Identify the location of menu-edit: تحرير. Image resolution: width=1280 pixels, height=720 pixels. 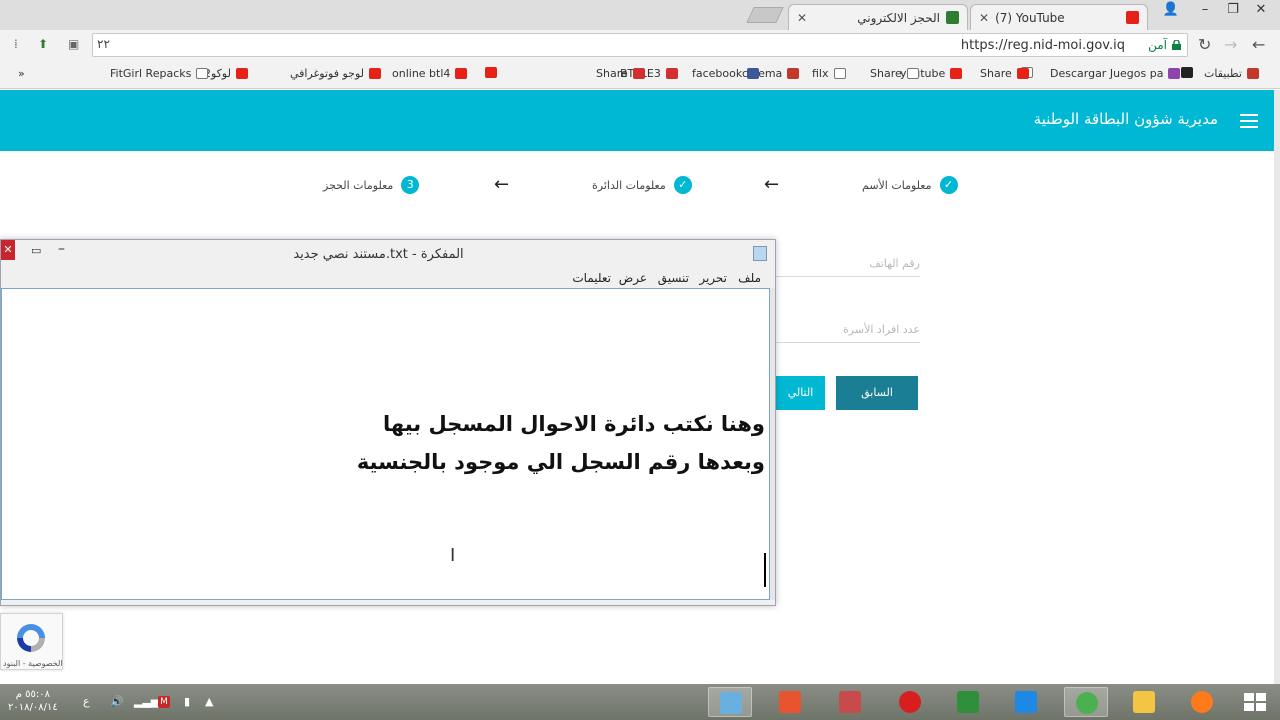
(713, 278).